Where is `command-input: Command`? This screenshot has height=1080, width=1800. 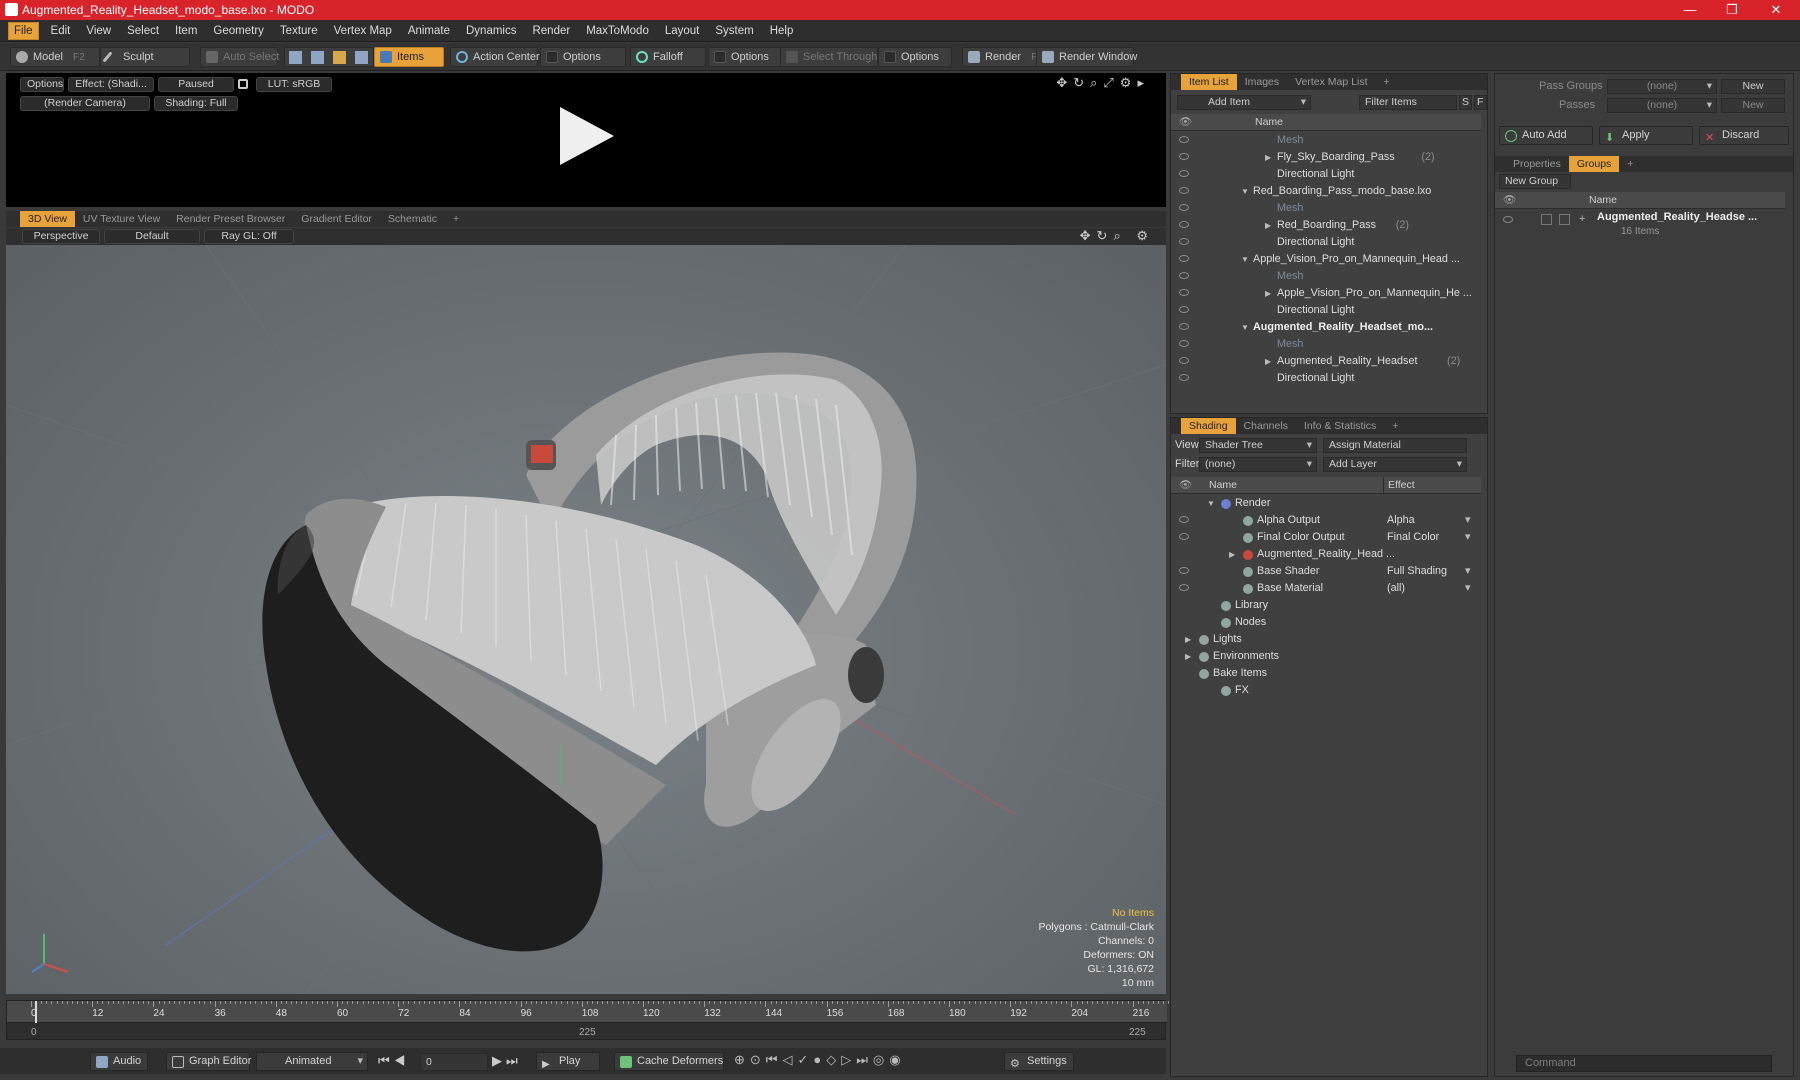
command-input: Command is located at coordinates (1644, 1063).